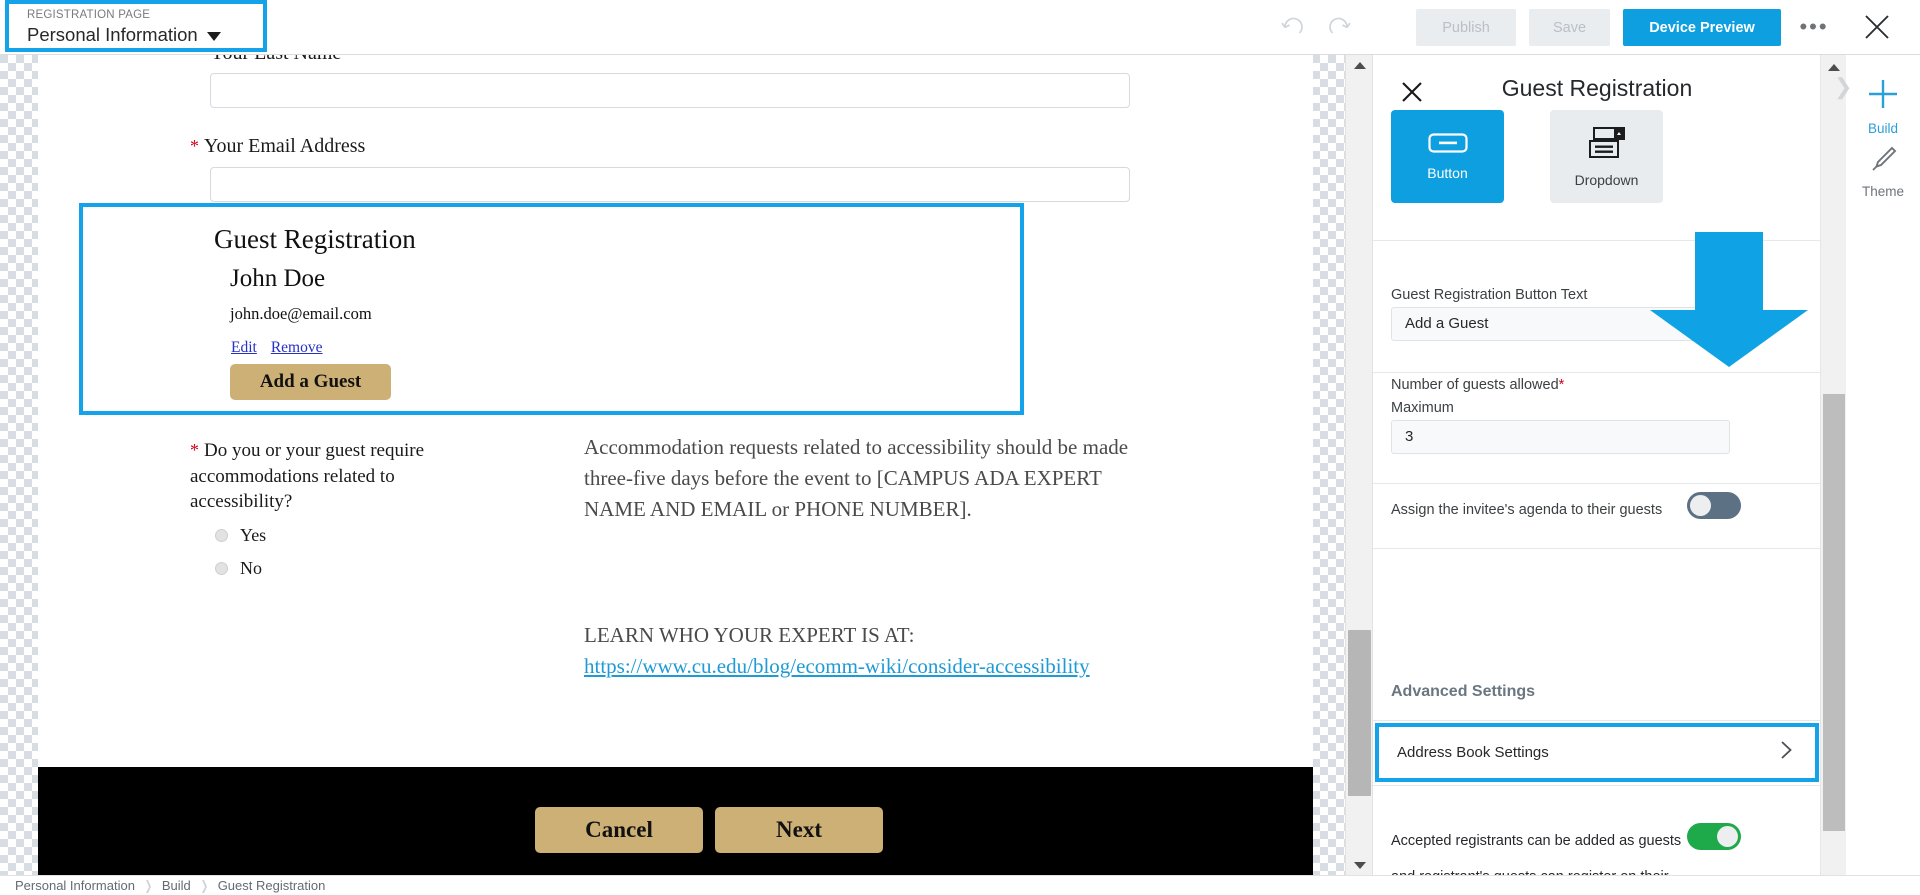  Describe the element at coordinates (1714, 836) in the screenshot. I see `accepted-registrants-toggle` at that location.